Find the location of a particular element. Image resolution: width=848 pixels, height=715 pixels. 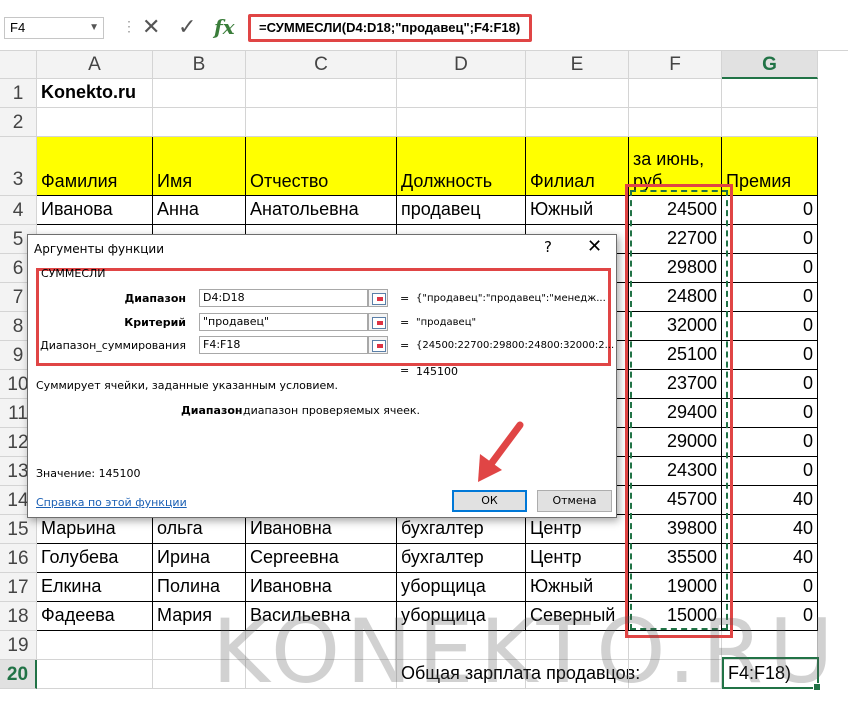

cell-g2 is located at coordinates (770, 122).